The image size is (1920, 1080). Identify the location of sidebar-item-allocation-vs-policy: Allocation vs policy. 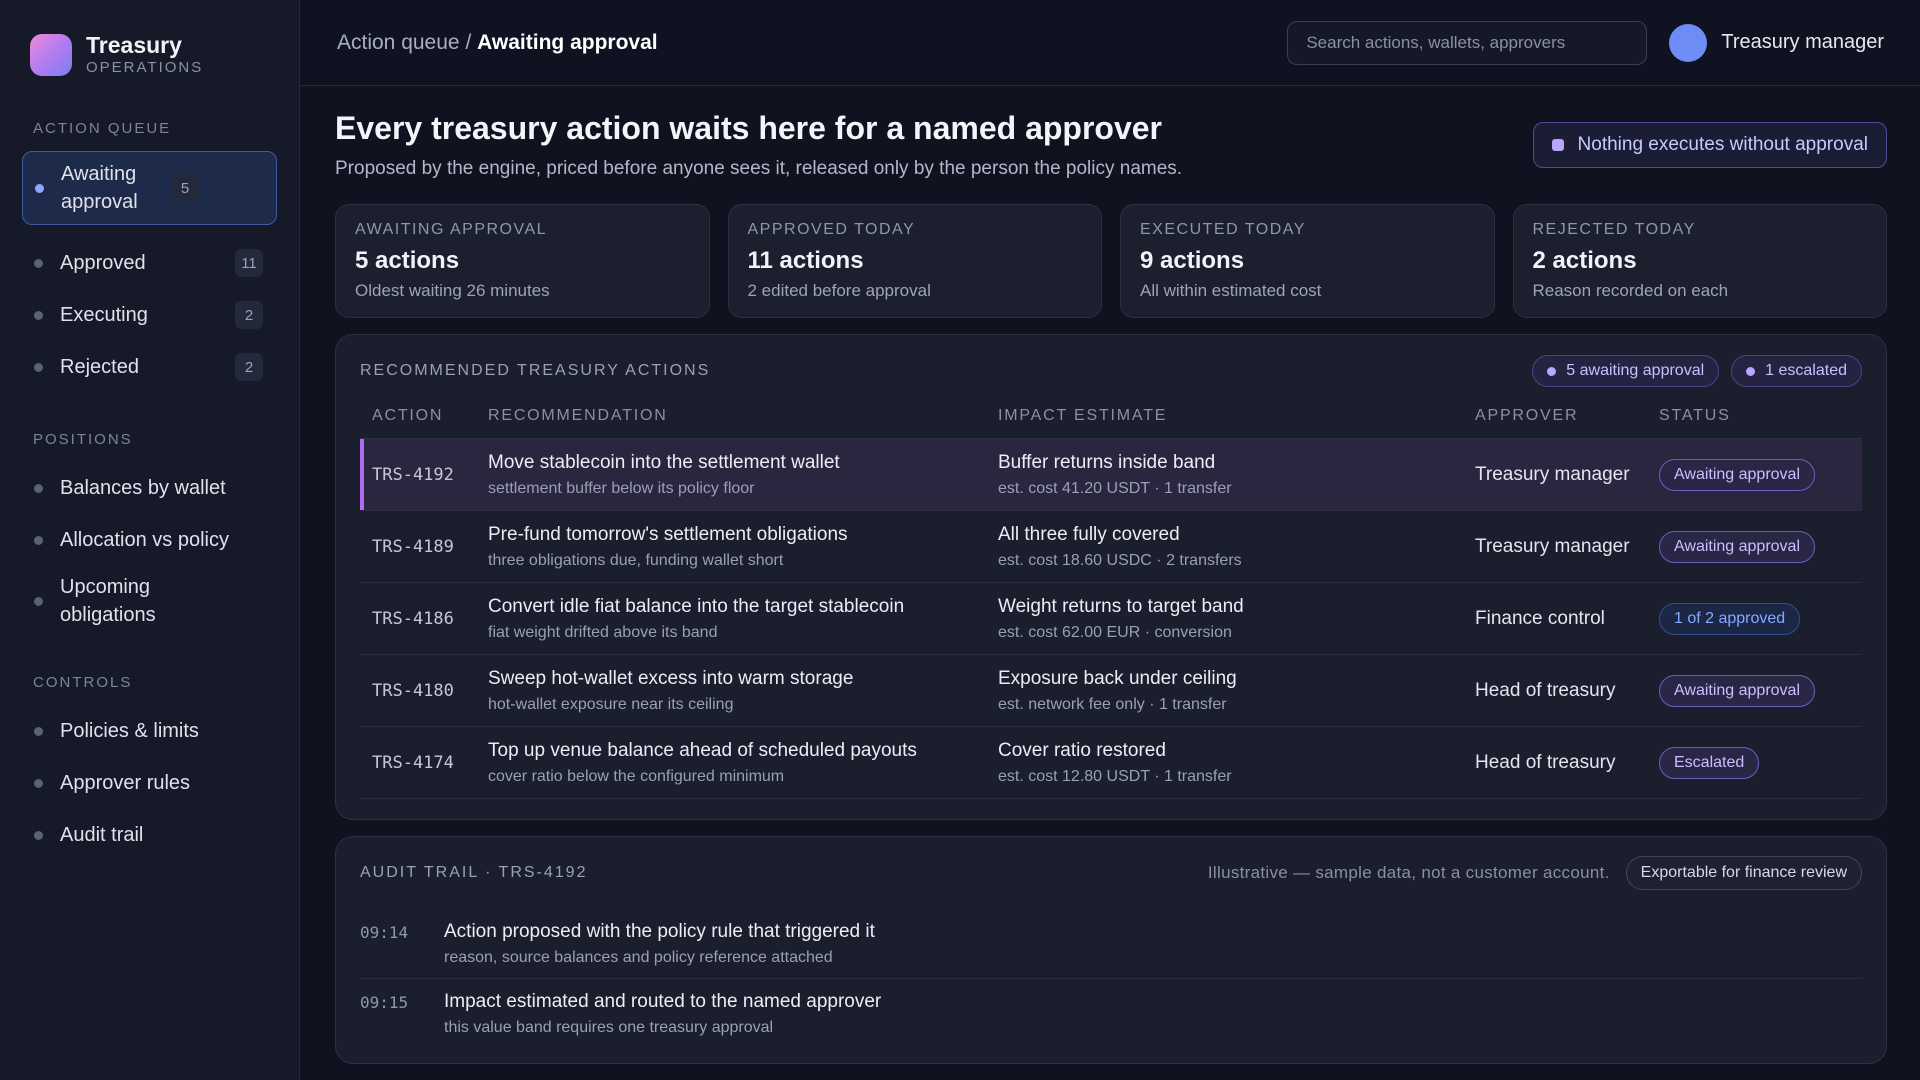
(149, 540).